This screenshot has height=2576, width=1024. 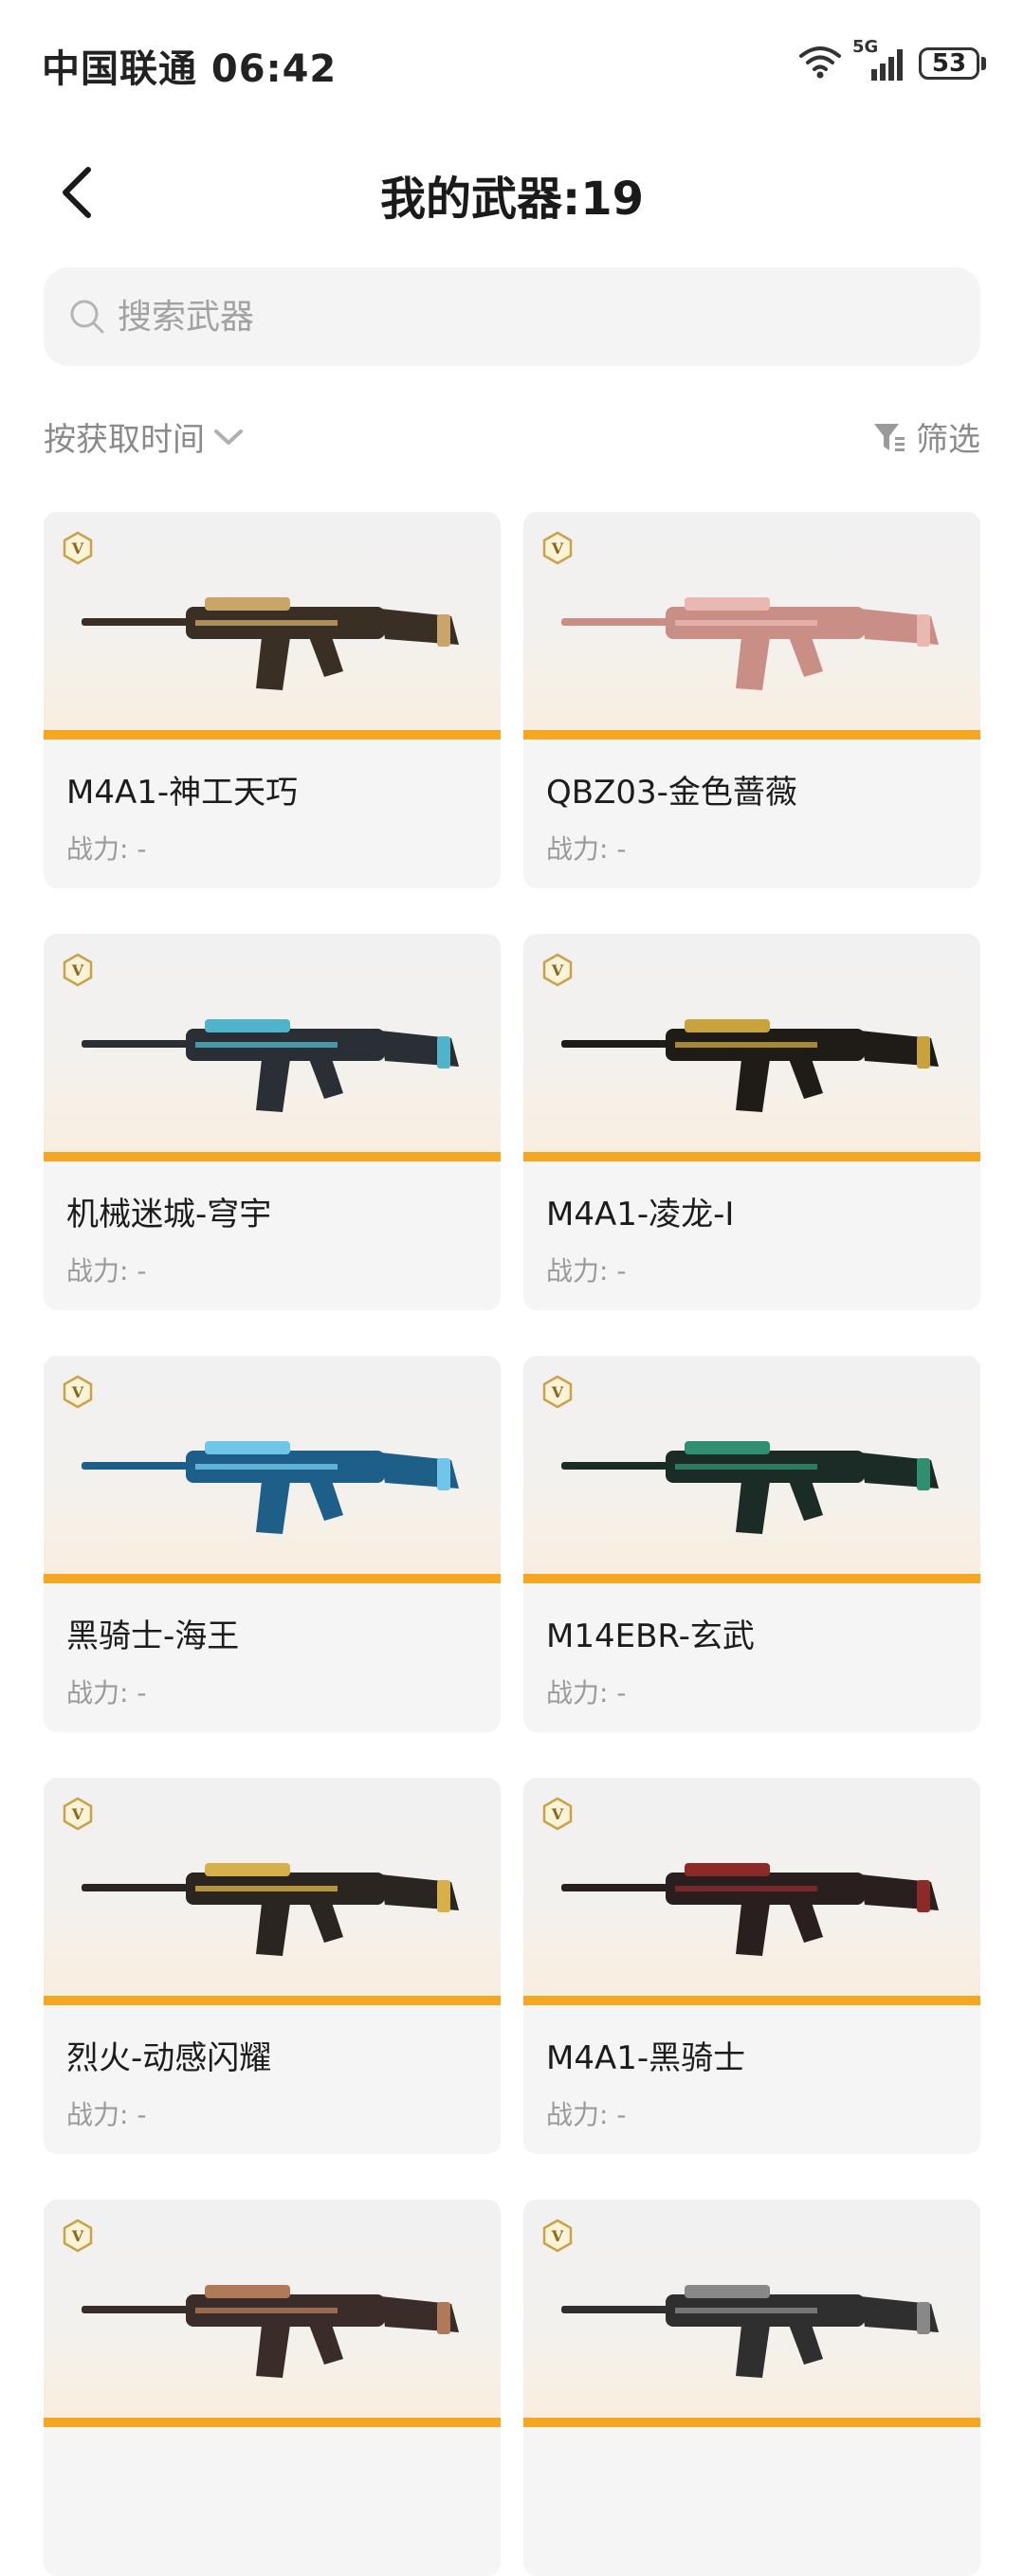 I want to click on filter-icon, so click(x=889, y=437).